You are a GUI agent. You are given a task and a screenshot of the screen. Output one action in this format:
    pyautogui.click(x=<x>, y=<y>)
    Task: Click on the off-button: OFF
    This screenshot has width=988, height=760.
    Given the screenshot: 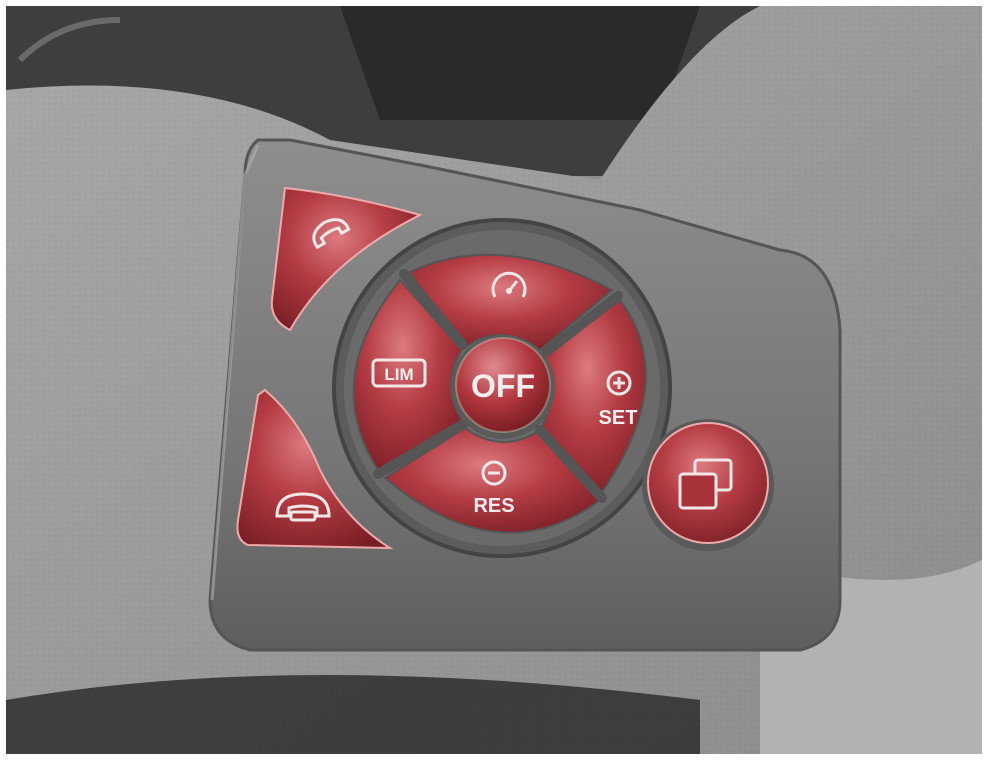 What is the action you would take?
    pyautogui.click(x=503, y=387)
    